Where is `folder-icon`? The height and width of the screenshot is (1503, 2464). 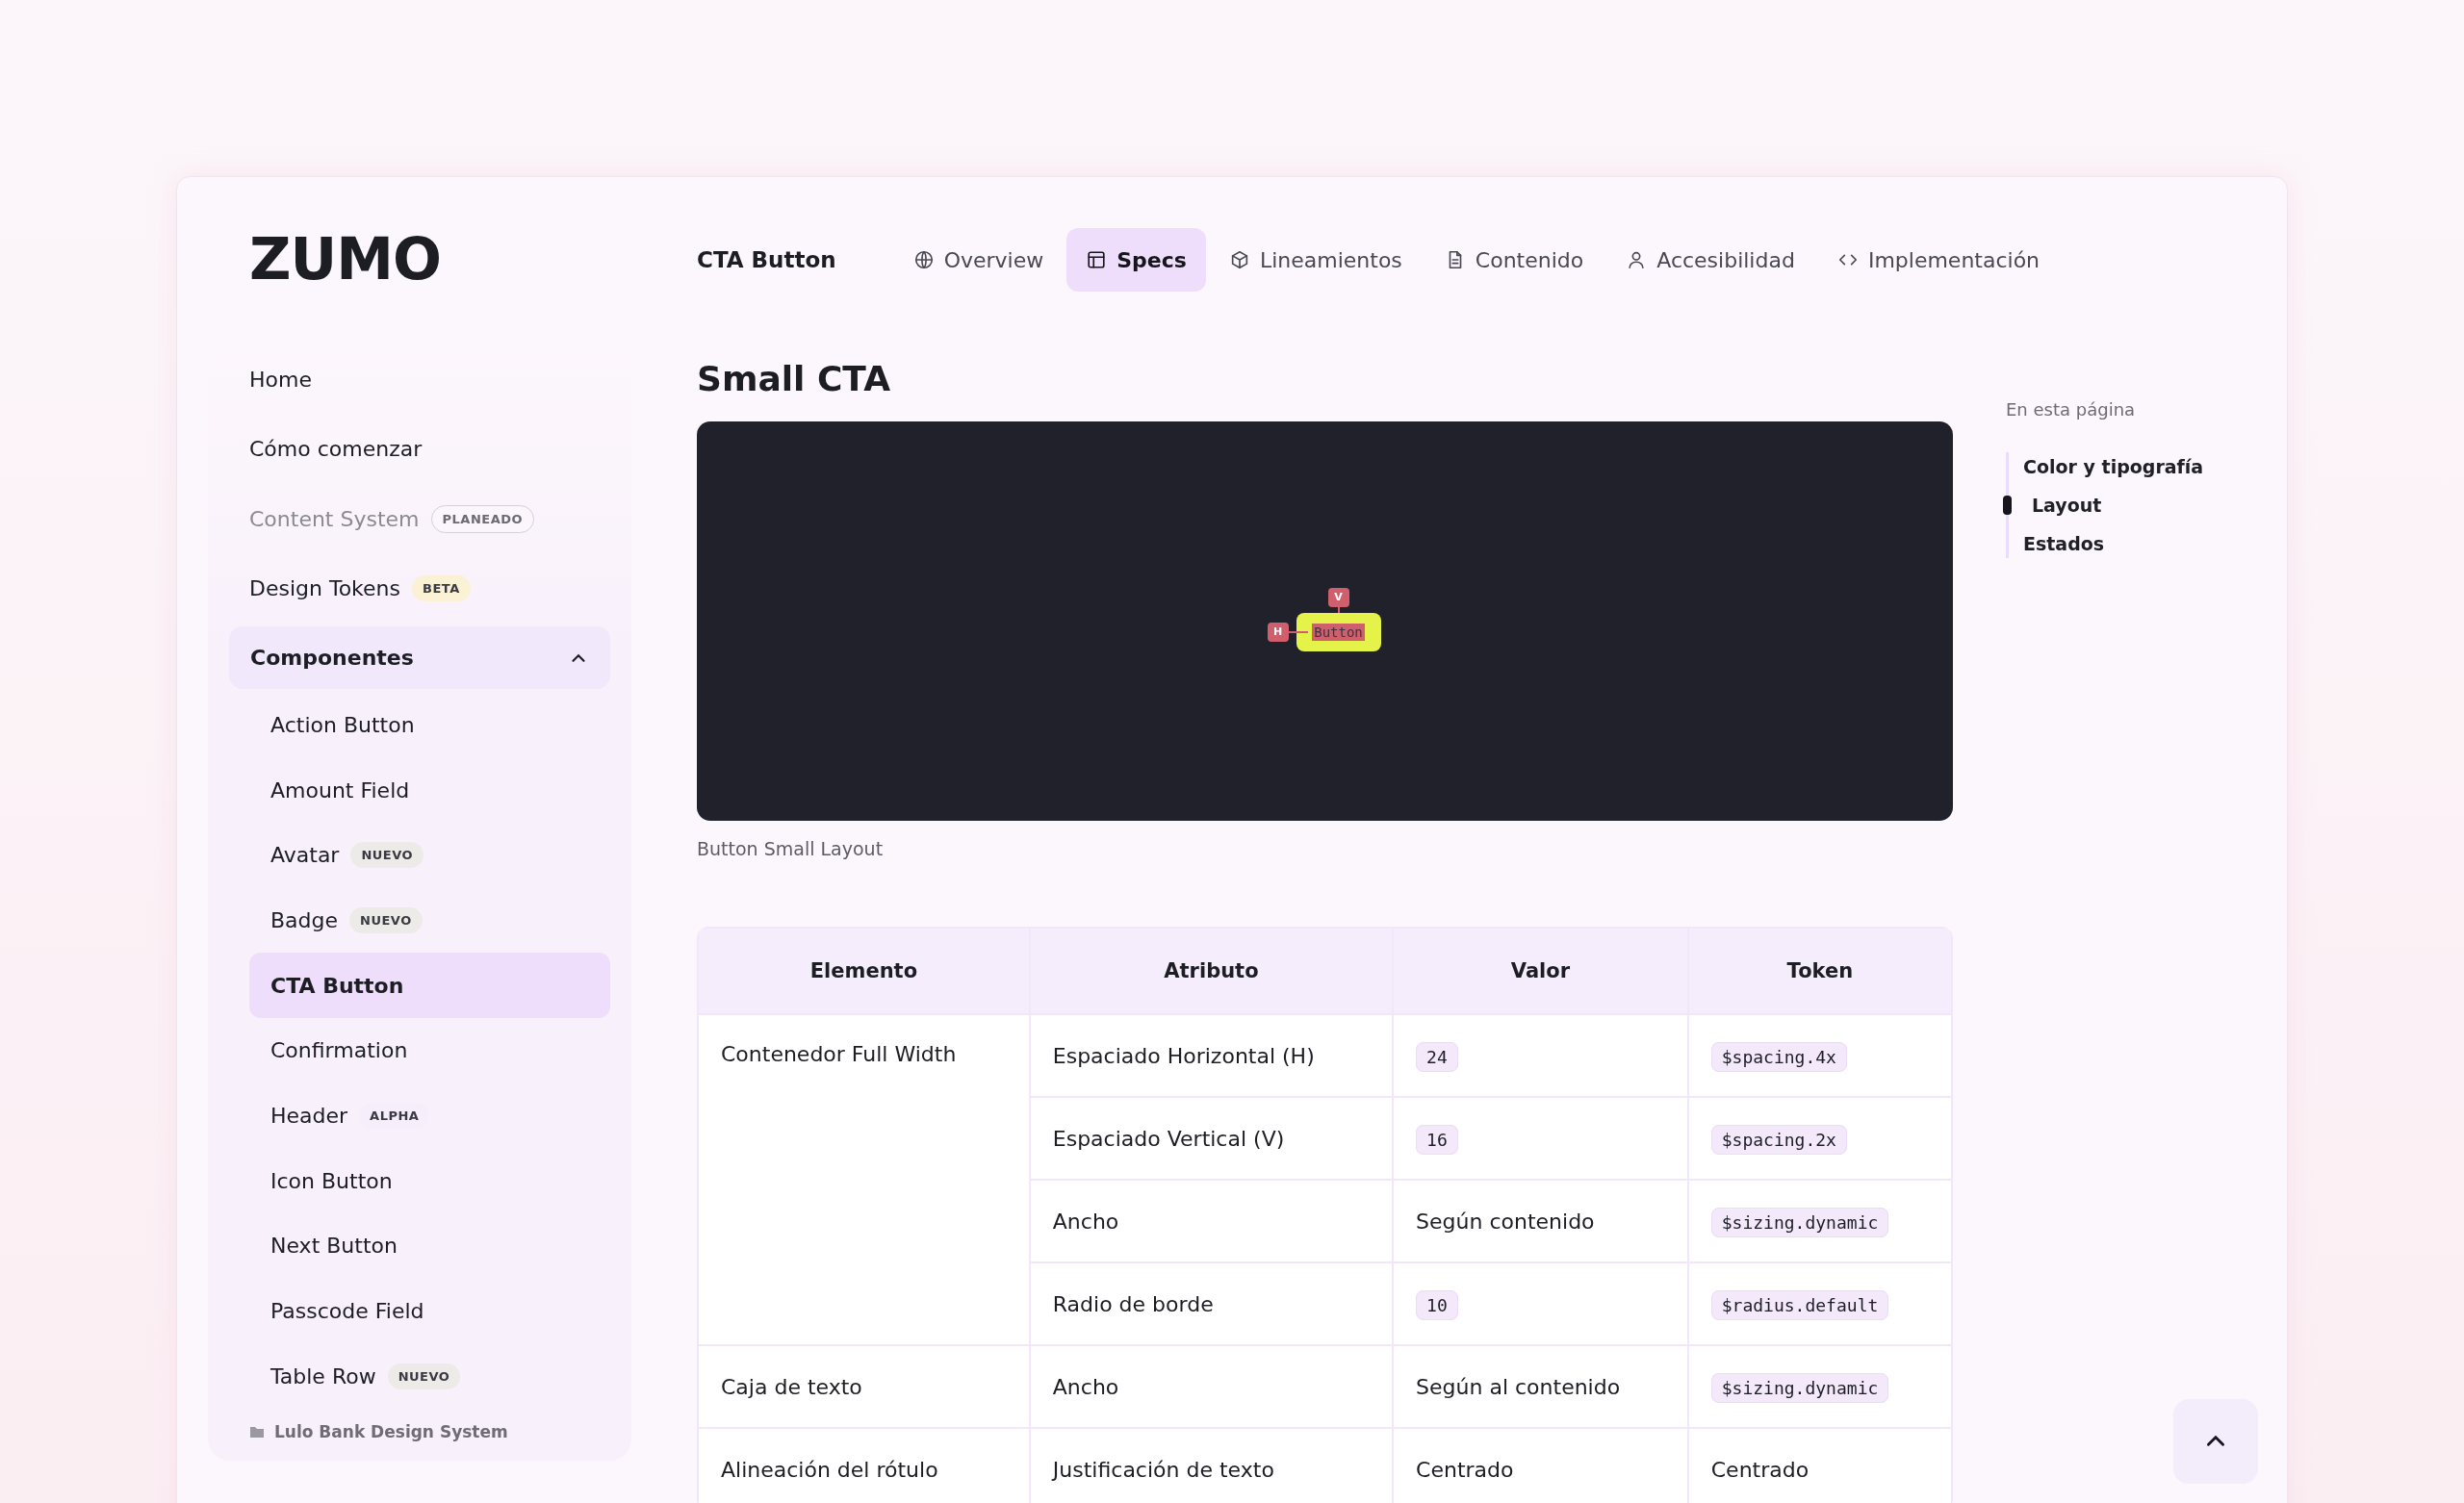 folder-icon is located at coordinates (257, 1432).